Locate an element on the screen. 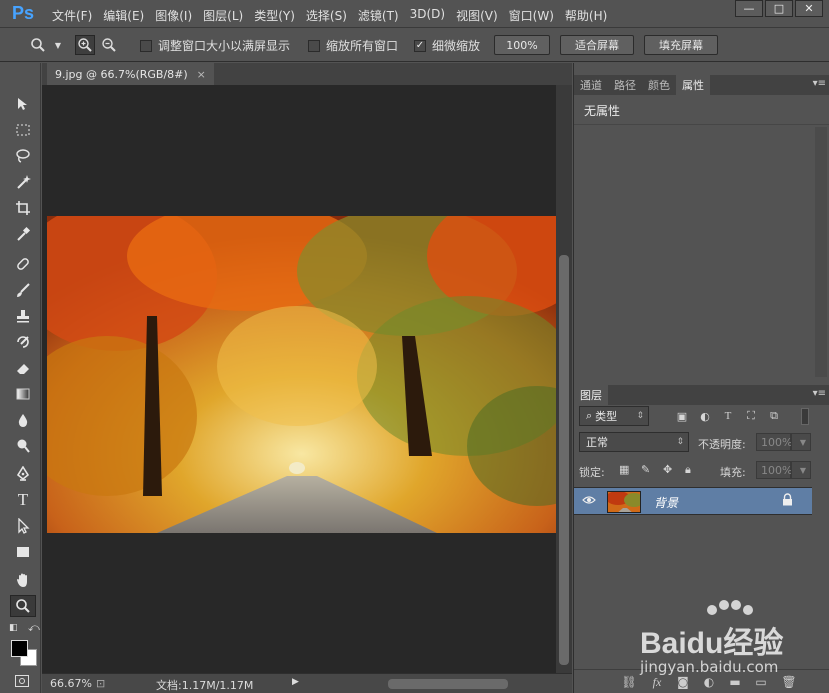 This screenshot has width=829, height=693. filter-toggle is located at coordinates (805, 416).